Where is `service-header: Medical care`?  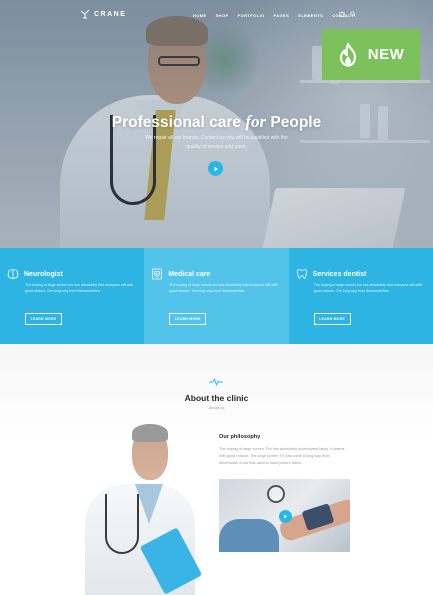 service-header: Medical care is located at coordinates (180, 274).